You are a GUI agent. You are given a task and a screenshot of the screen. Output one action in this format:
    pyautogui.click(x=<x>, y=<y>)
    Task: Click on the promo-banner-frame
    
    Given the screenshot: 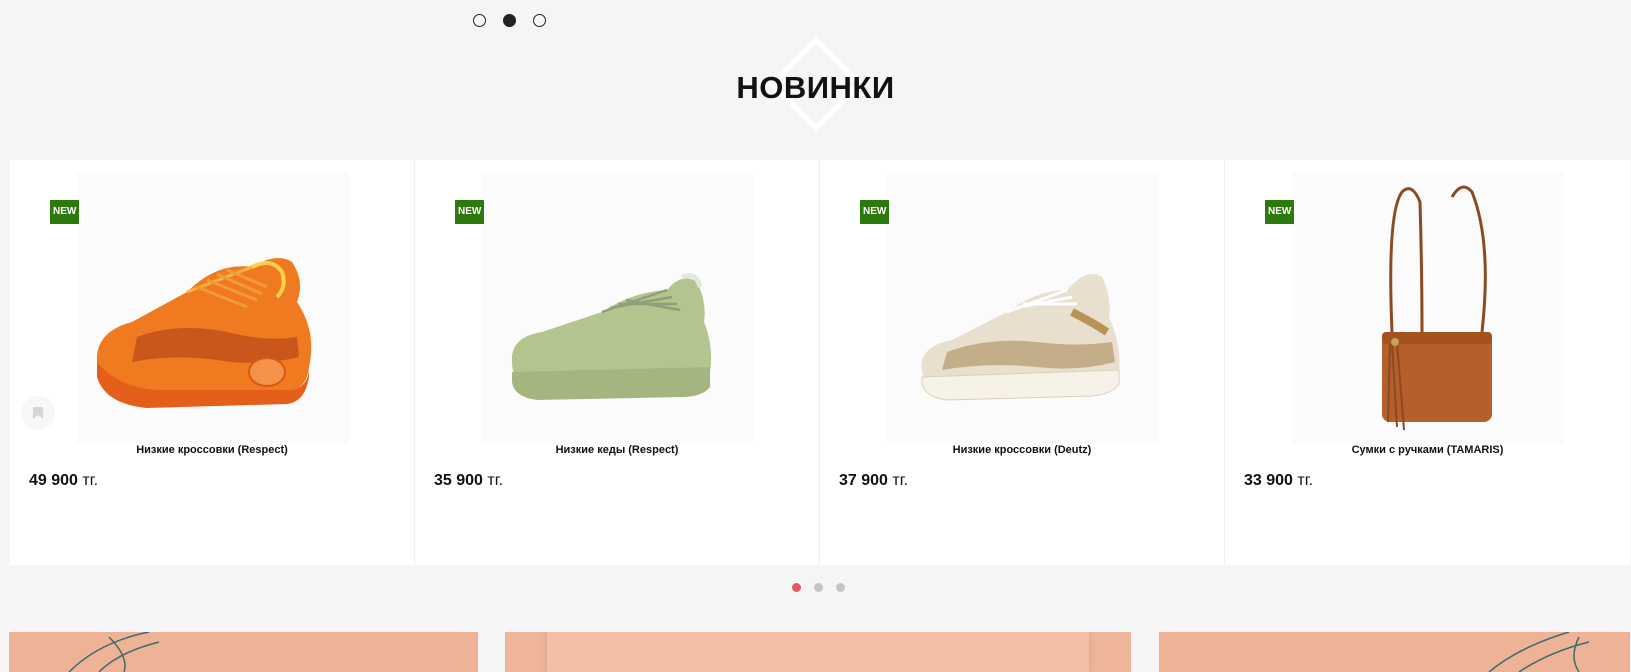 What is the action you would take?
    pyautogui.click(x=818, y=652)
    